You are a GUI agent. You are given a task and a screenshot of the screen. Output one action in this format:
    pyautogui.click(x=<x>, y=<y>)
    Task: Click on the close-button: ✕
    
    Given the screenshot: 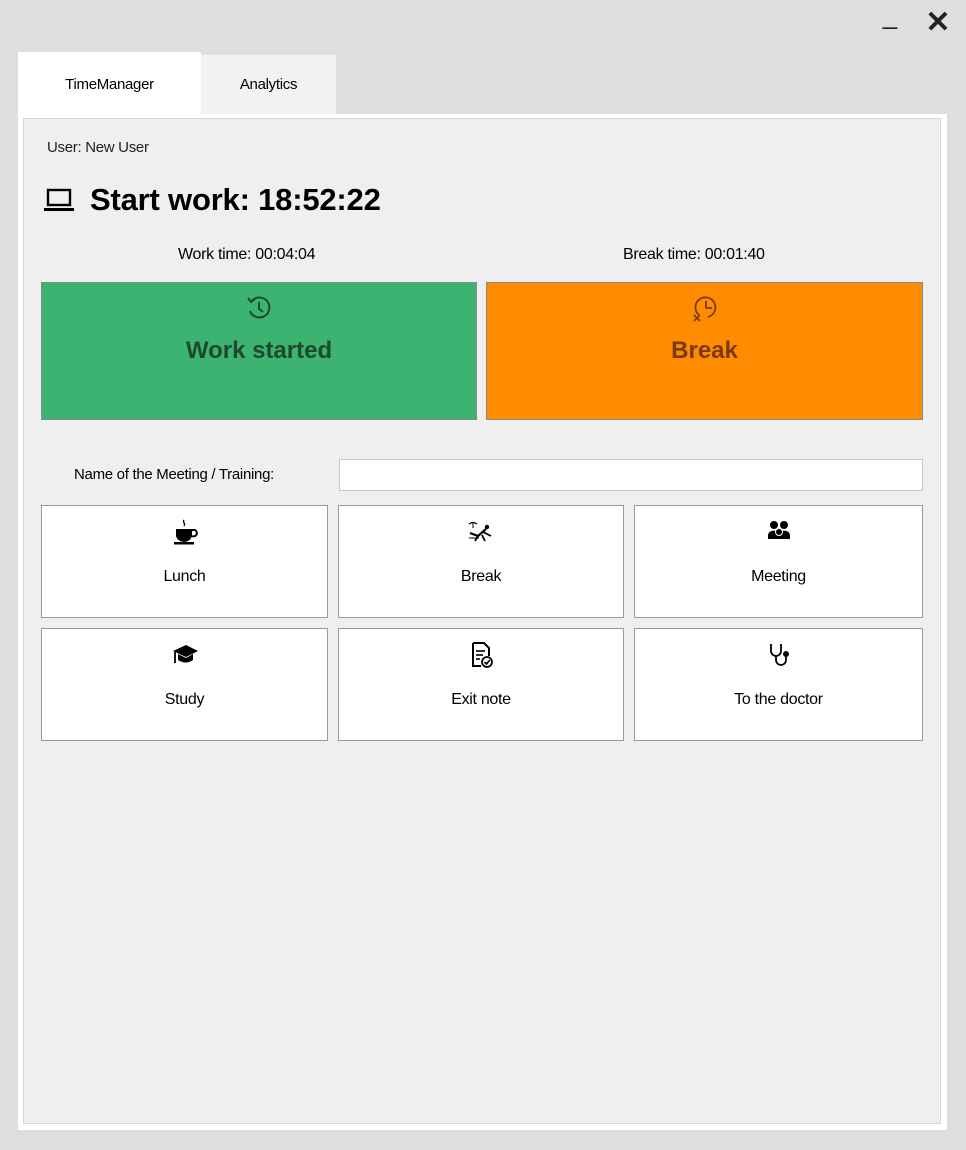 What is the action you would take?
    pyautogui.click(x=938, y=22)
    